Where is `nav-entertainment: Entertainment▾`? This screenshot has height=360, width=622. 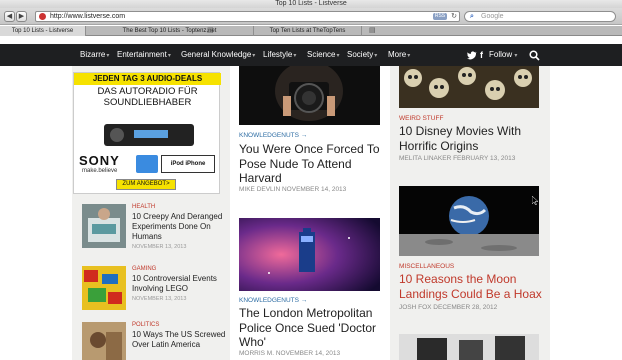
nav-entertainment: Entertainment▾ is located at coordinates (144, 55).